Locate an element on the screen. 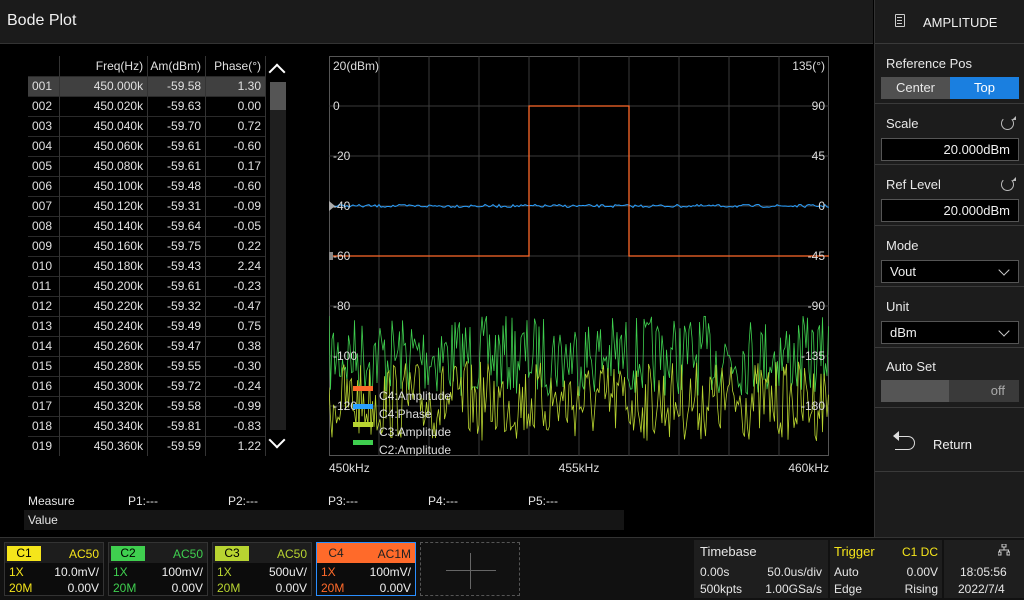 The width and height of the screenshot is (1024, 600). trigger-label: Trigger is located at coordinates (854, 551).